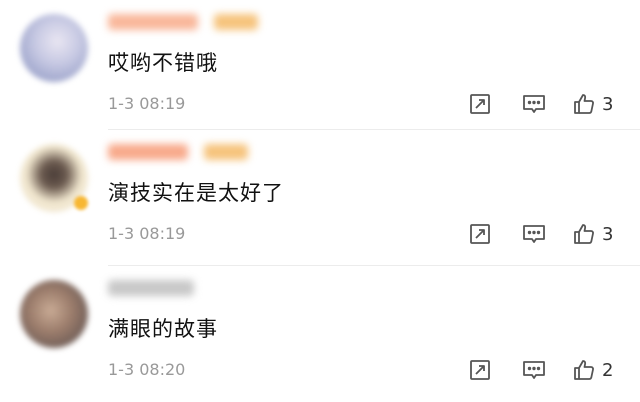  I want to click on like-button: 2, so click(592, 370).